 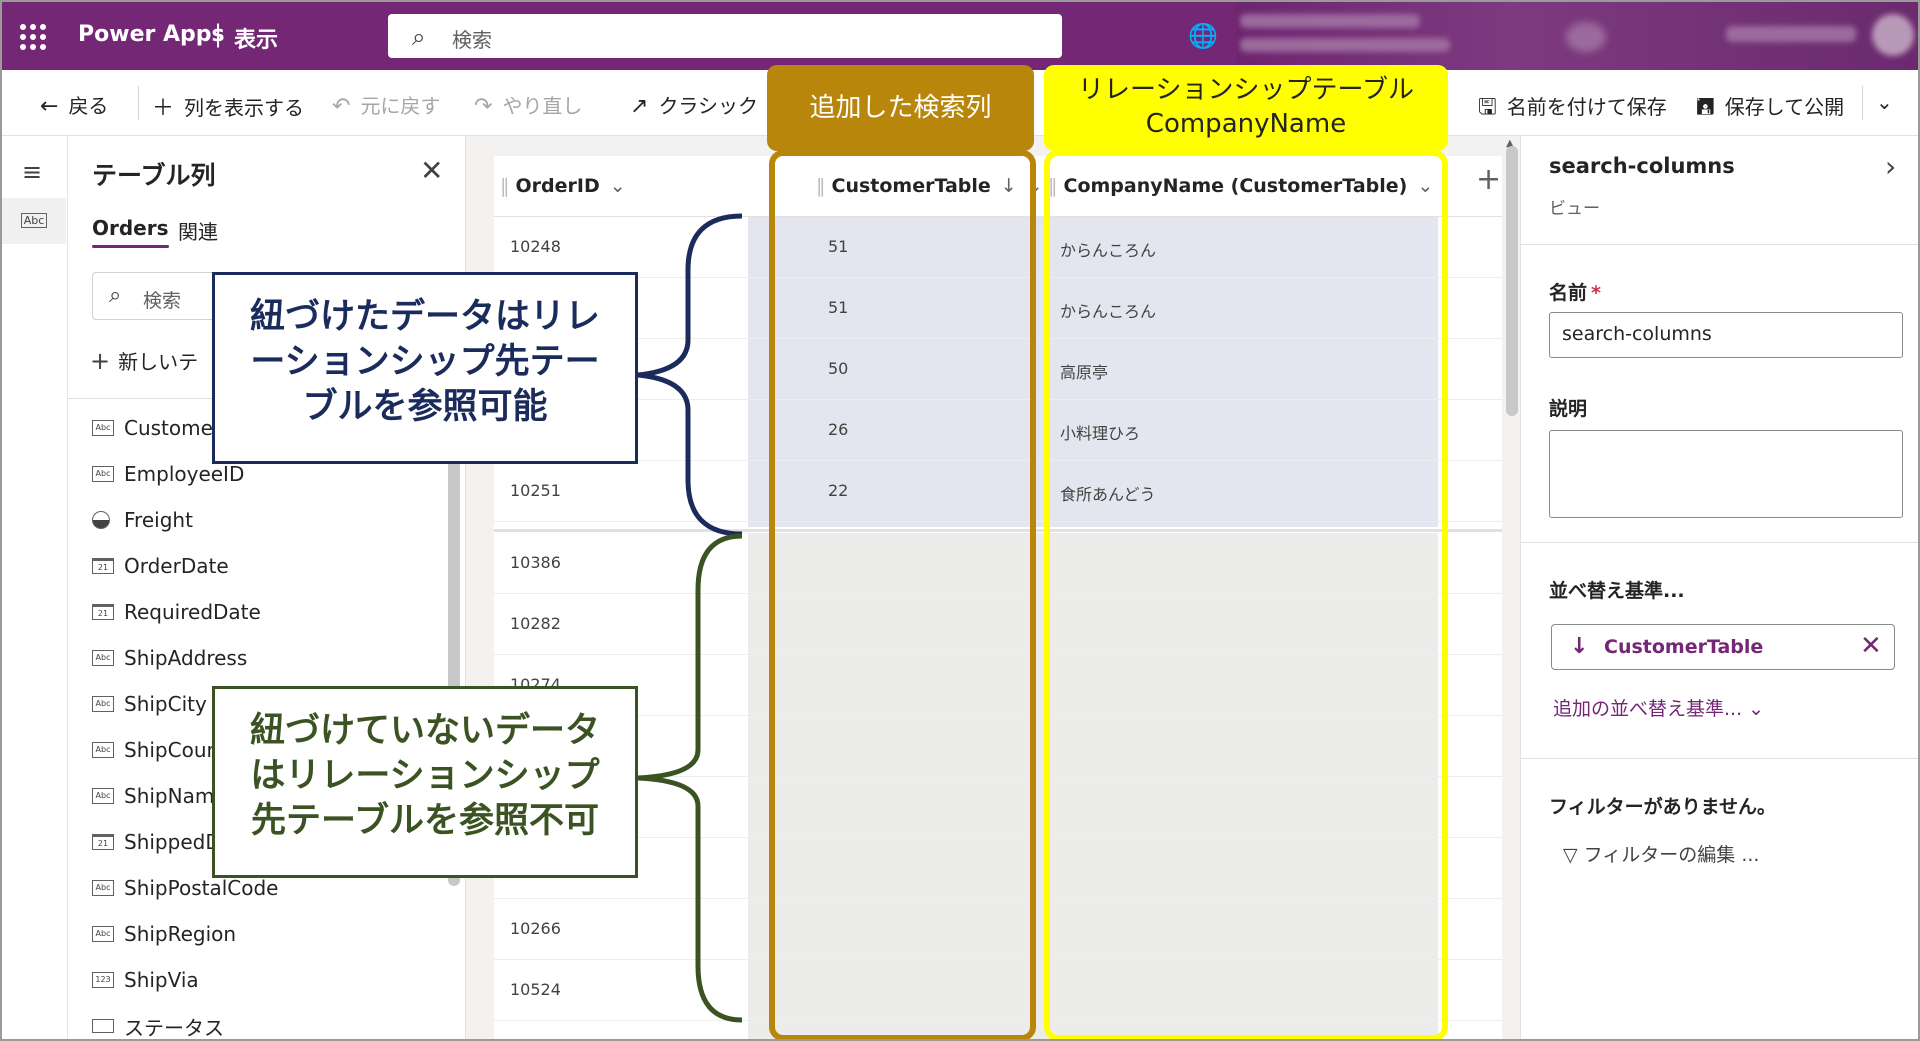 What do you see at coordinates (386, 104) in the screenshot?
I see `undo-button: ↶ 元に戻す` at bounding box center [386, 104].